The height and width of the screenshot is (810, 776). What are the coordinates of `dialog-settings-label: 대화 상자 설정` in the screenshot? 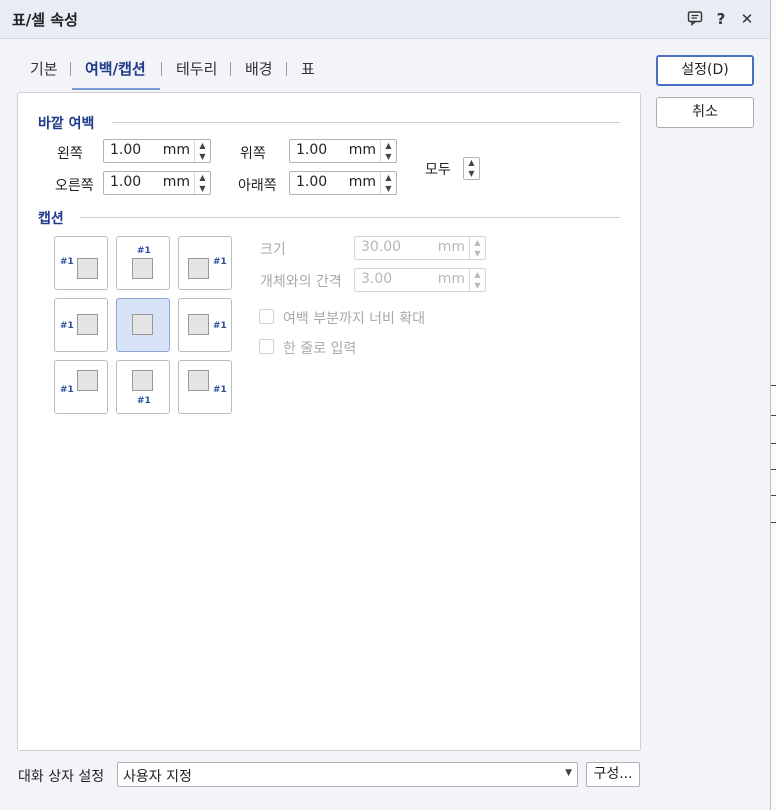 It's located at (61, 777).